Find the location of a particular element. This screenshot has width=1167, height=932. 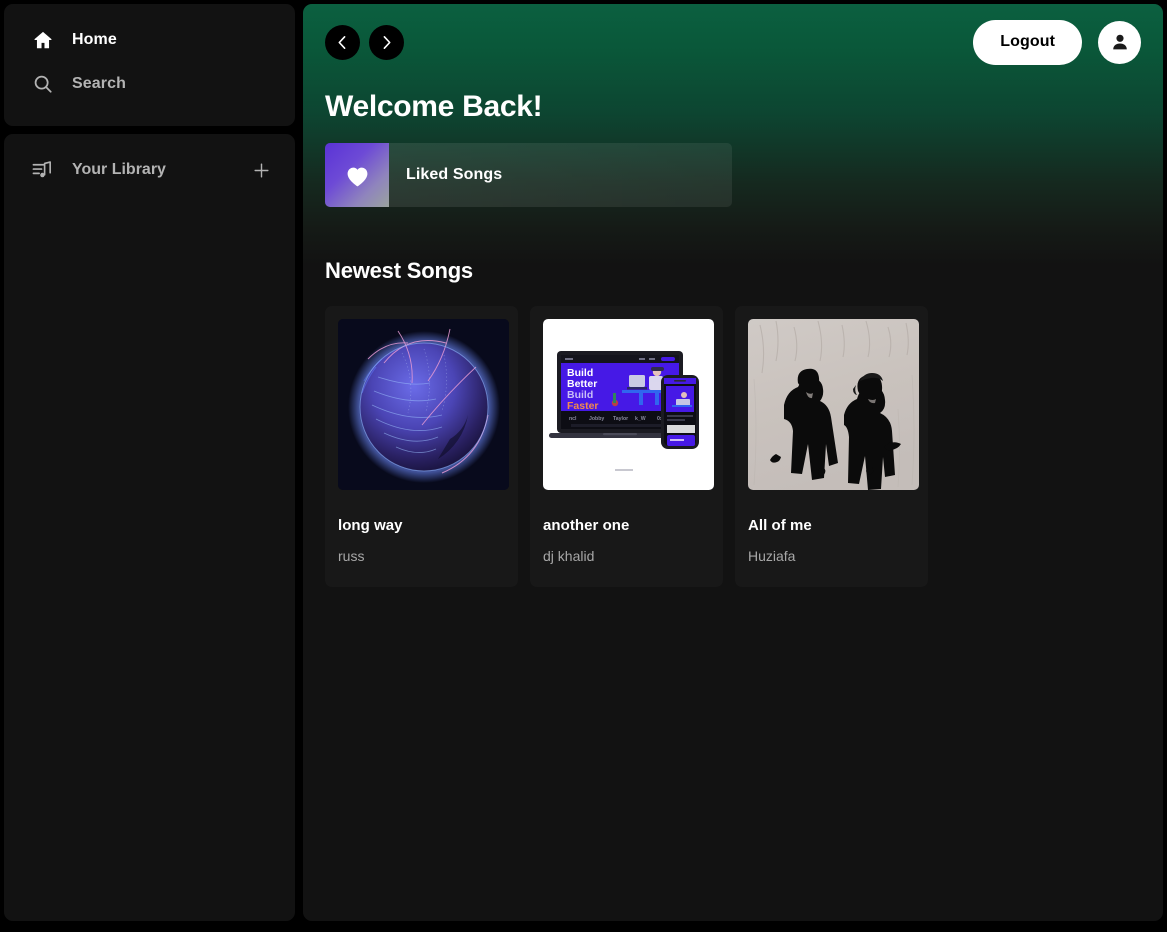

logout-button: Logout is located at coordinates (1027, 42).